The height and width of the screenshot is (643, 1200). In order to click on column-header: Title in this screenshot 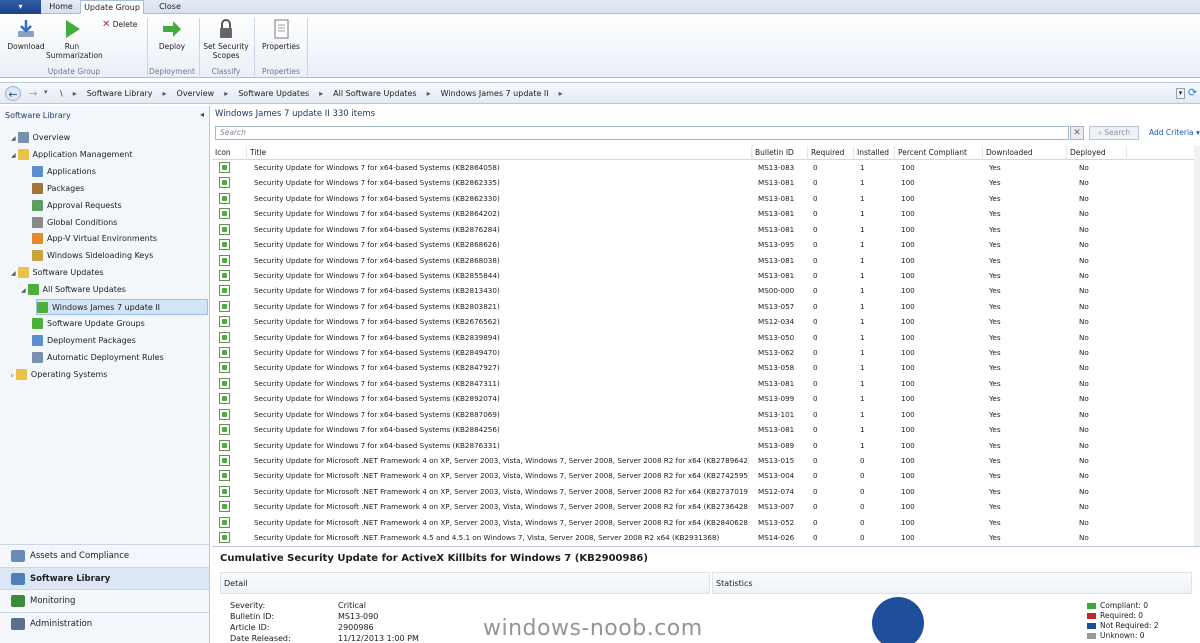, I will do `click(499, 153)`.